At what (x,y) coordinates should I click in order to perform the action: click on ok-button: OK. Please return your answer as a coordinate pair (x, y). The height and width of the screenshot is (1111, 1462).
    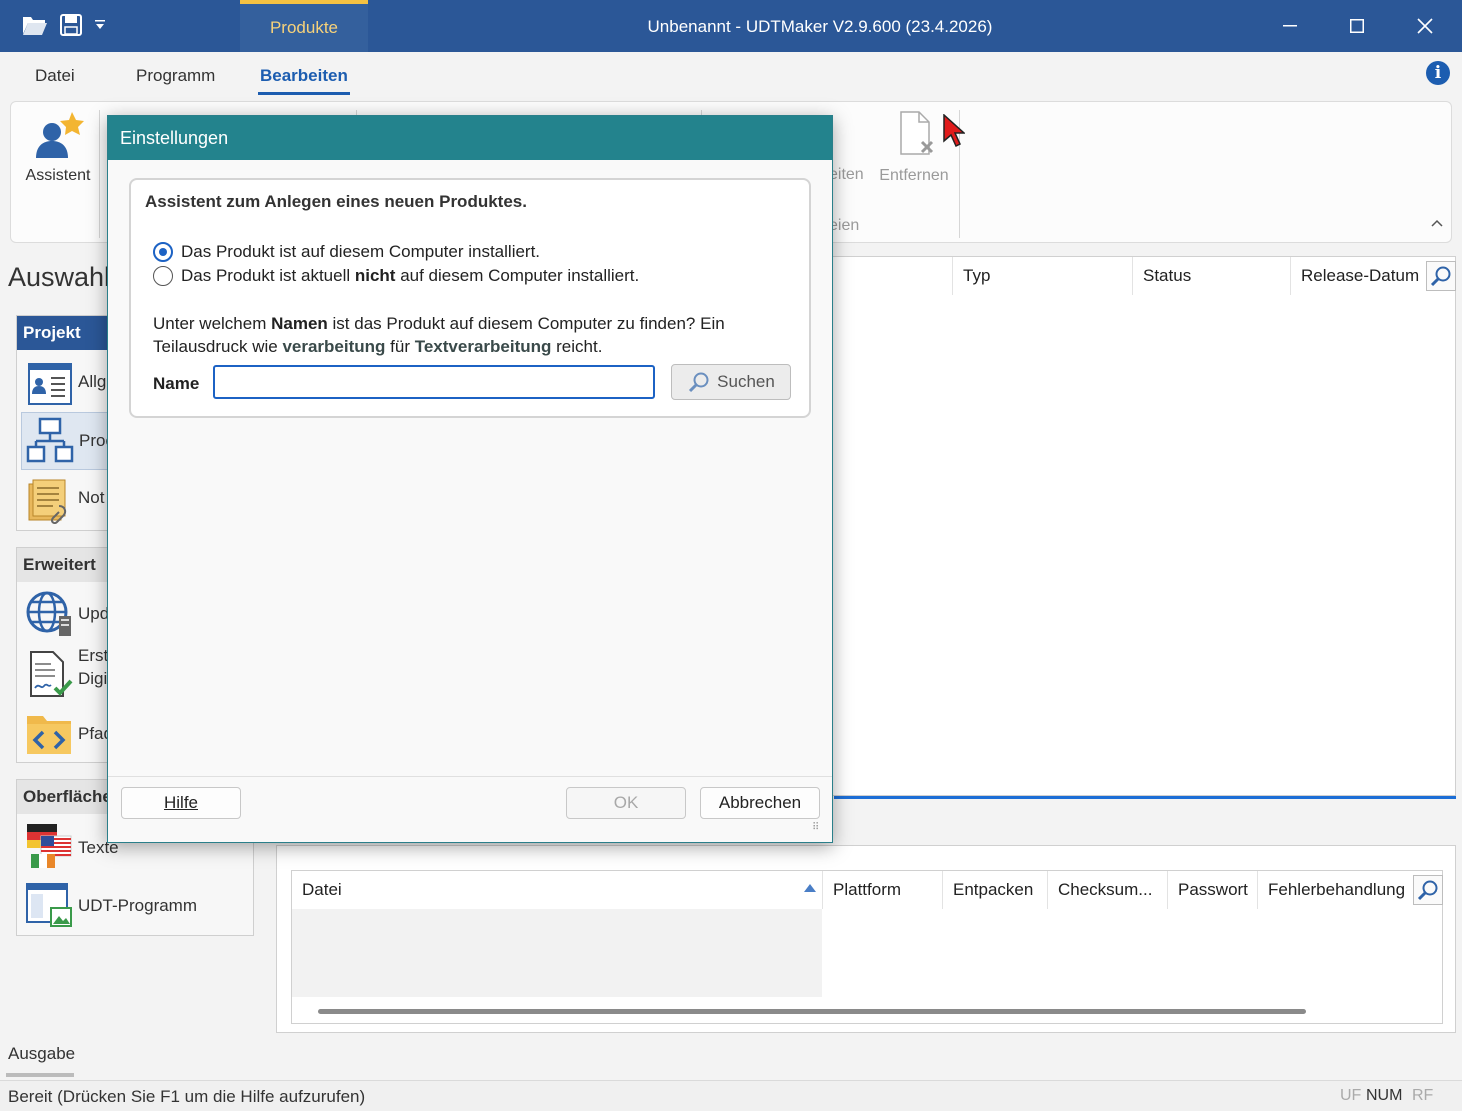
    Looking at the image, I should click on (626, 803).